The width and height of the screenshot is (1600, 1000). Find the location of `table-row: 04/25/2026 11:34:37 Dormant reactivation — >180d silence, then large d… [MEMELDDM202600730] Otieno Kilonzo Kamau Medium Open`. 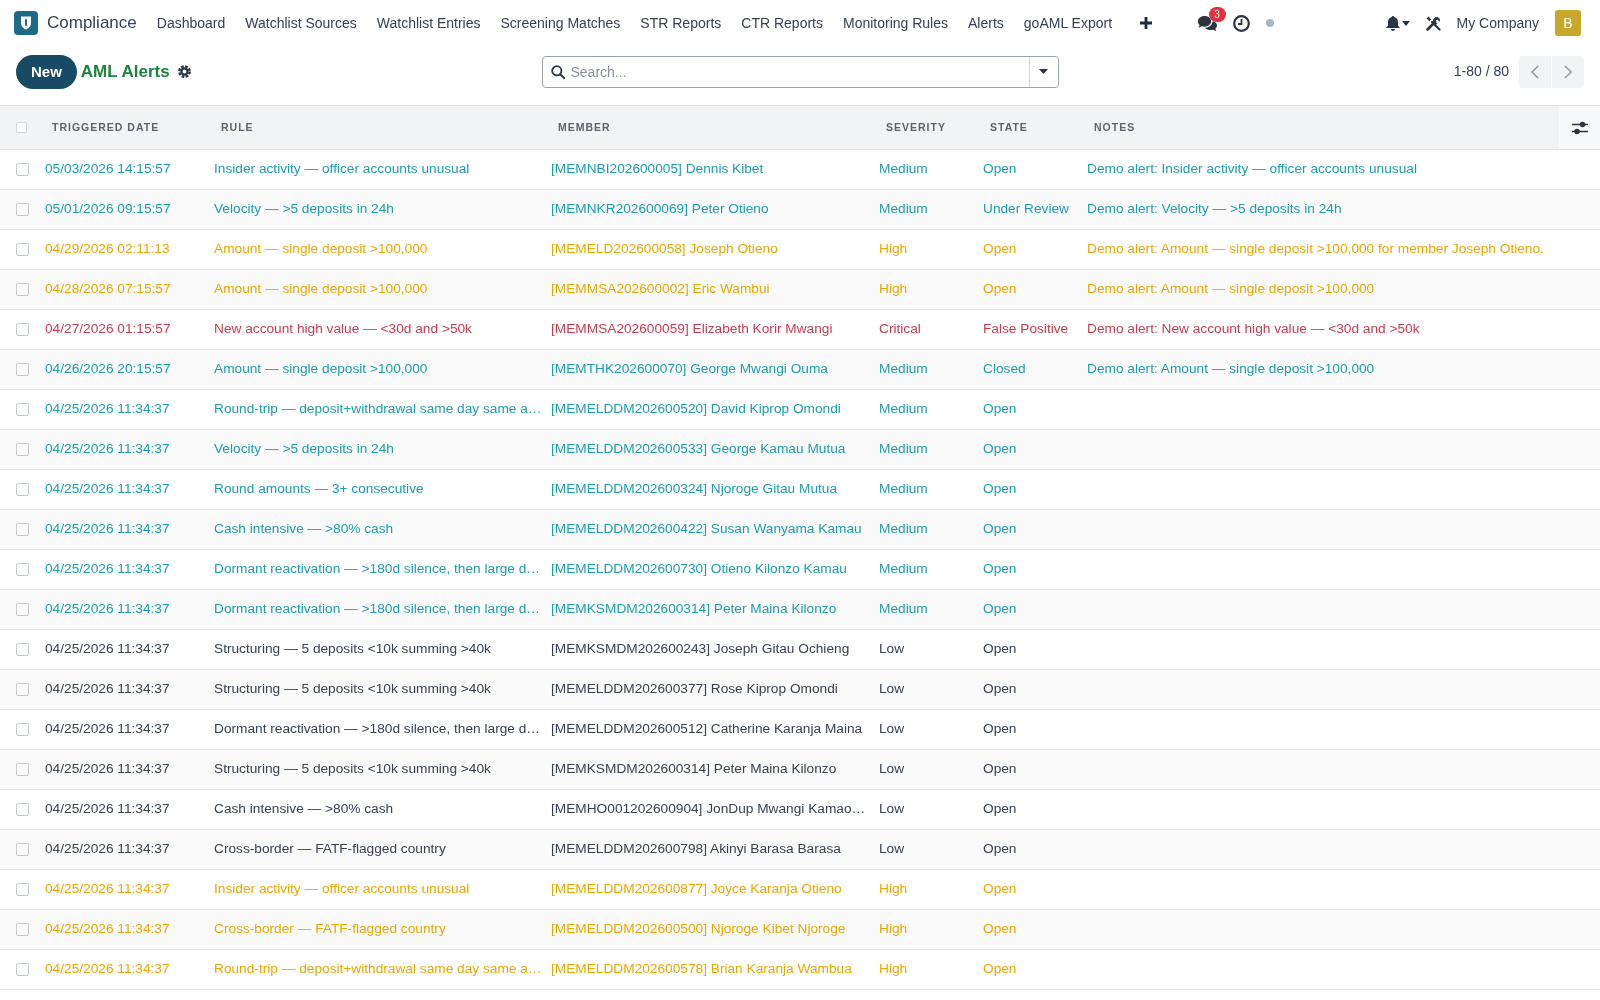

table-row: 04/25/2026 11:34:37 Dormant reactivation — >180d silence, then large d… [MEMELDDM202600730] Otieno Kilonzo Kamau Medium Open is located at coordinates (800, 569).